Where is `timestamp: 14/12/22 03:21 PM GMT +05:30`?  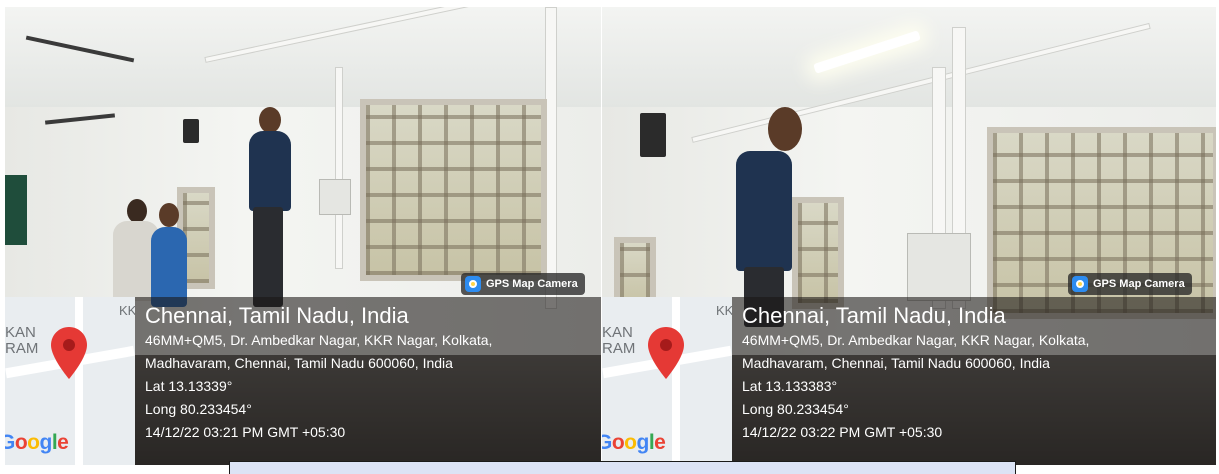 timestamp: 14/12/22 03:21 PM GMT +05:30 is located at coordinates (245, 432).